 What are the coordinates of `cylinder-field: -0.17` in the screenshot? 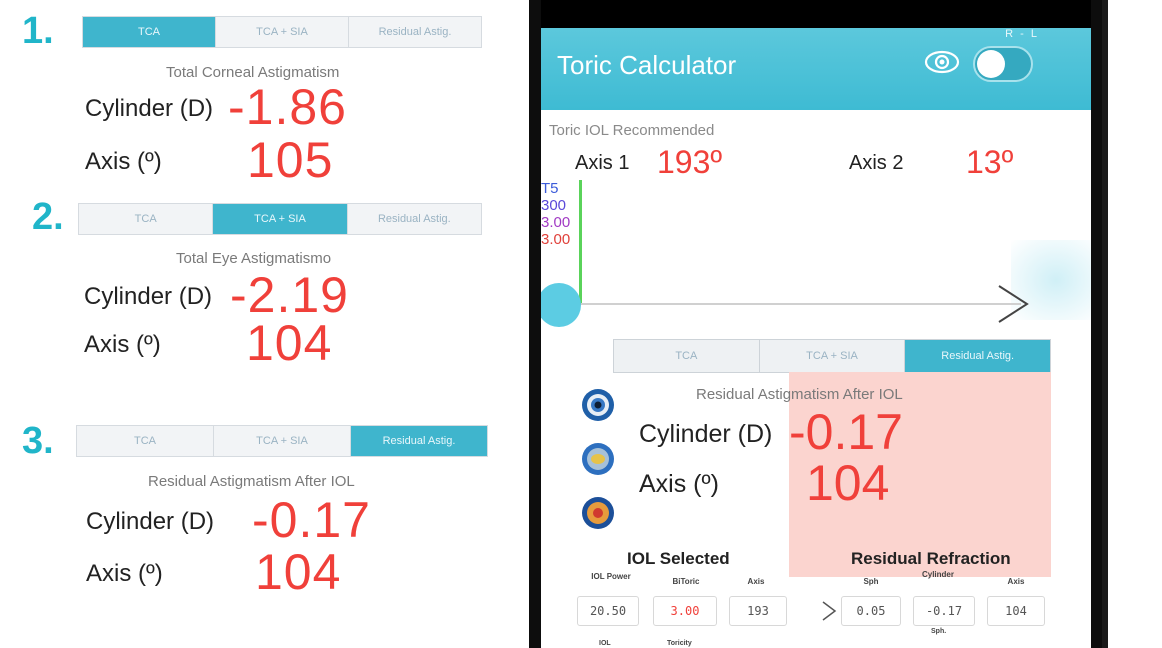 It's located at (944, 611).